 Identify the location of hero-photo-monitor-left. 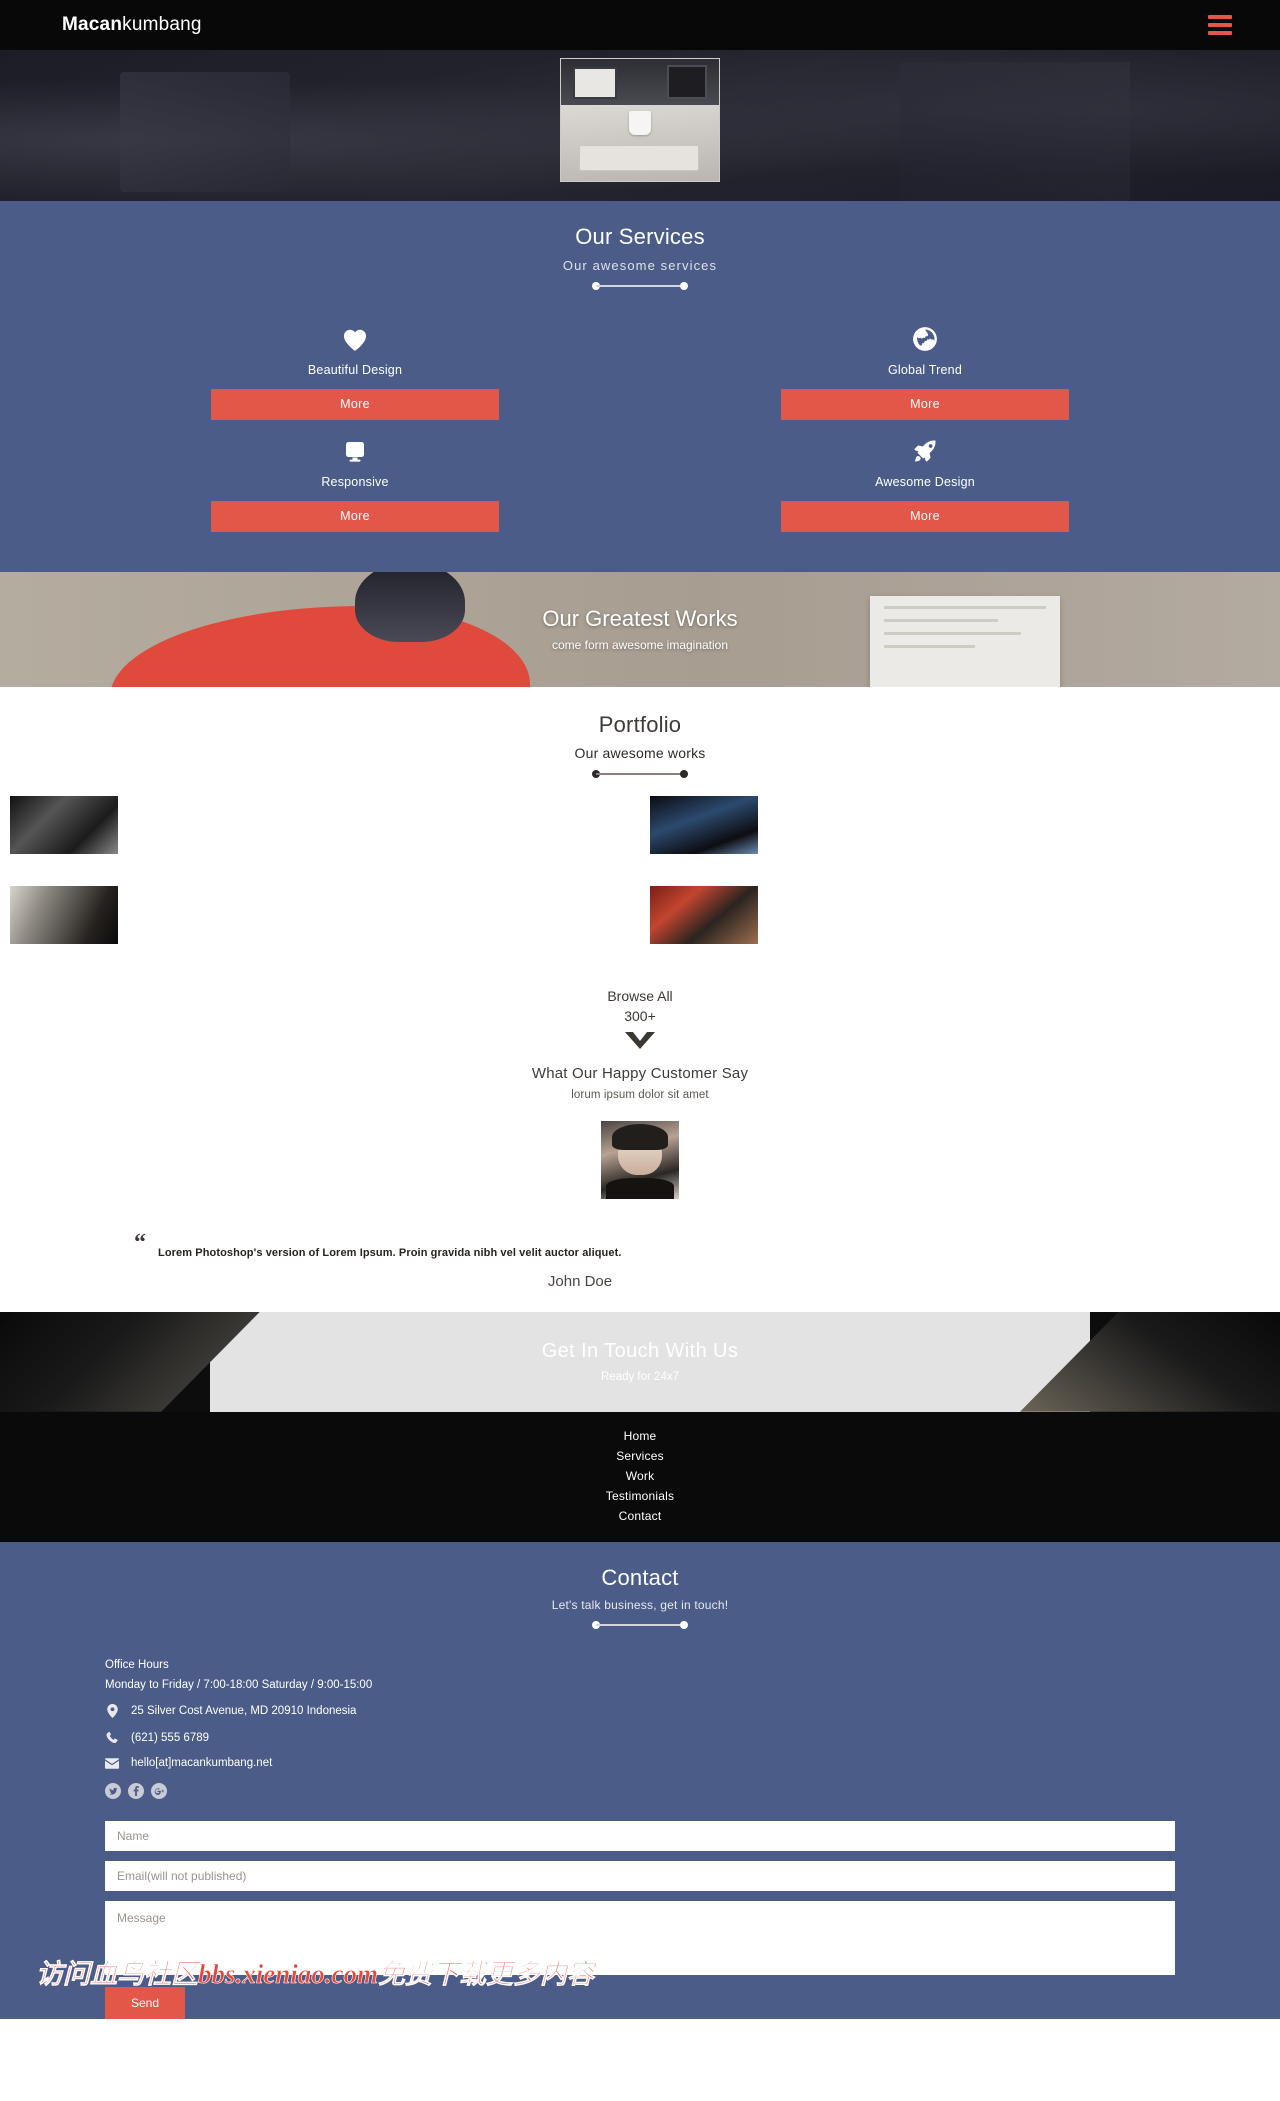
(595, 83).